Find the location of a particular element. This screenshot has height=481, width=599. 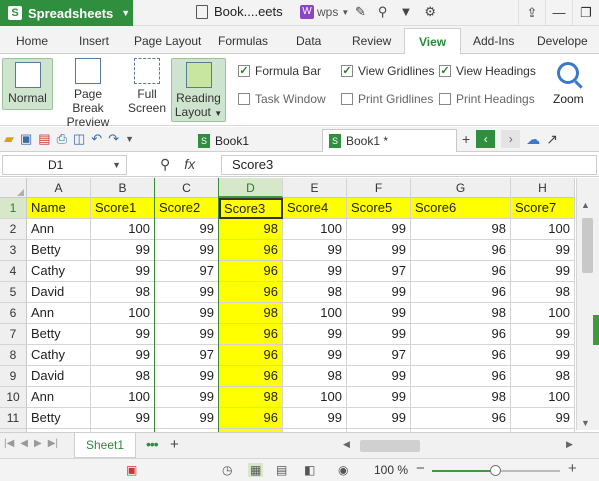

customize-dropdown-icon: ▼ is located at coordinates (129, 140).